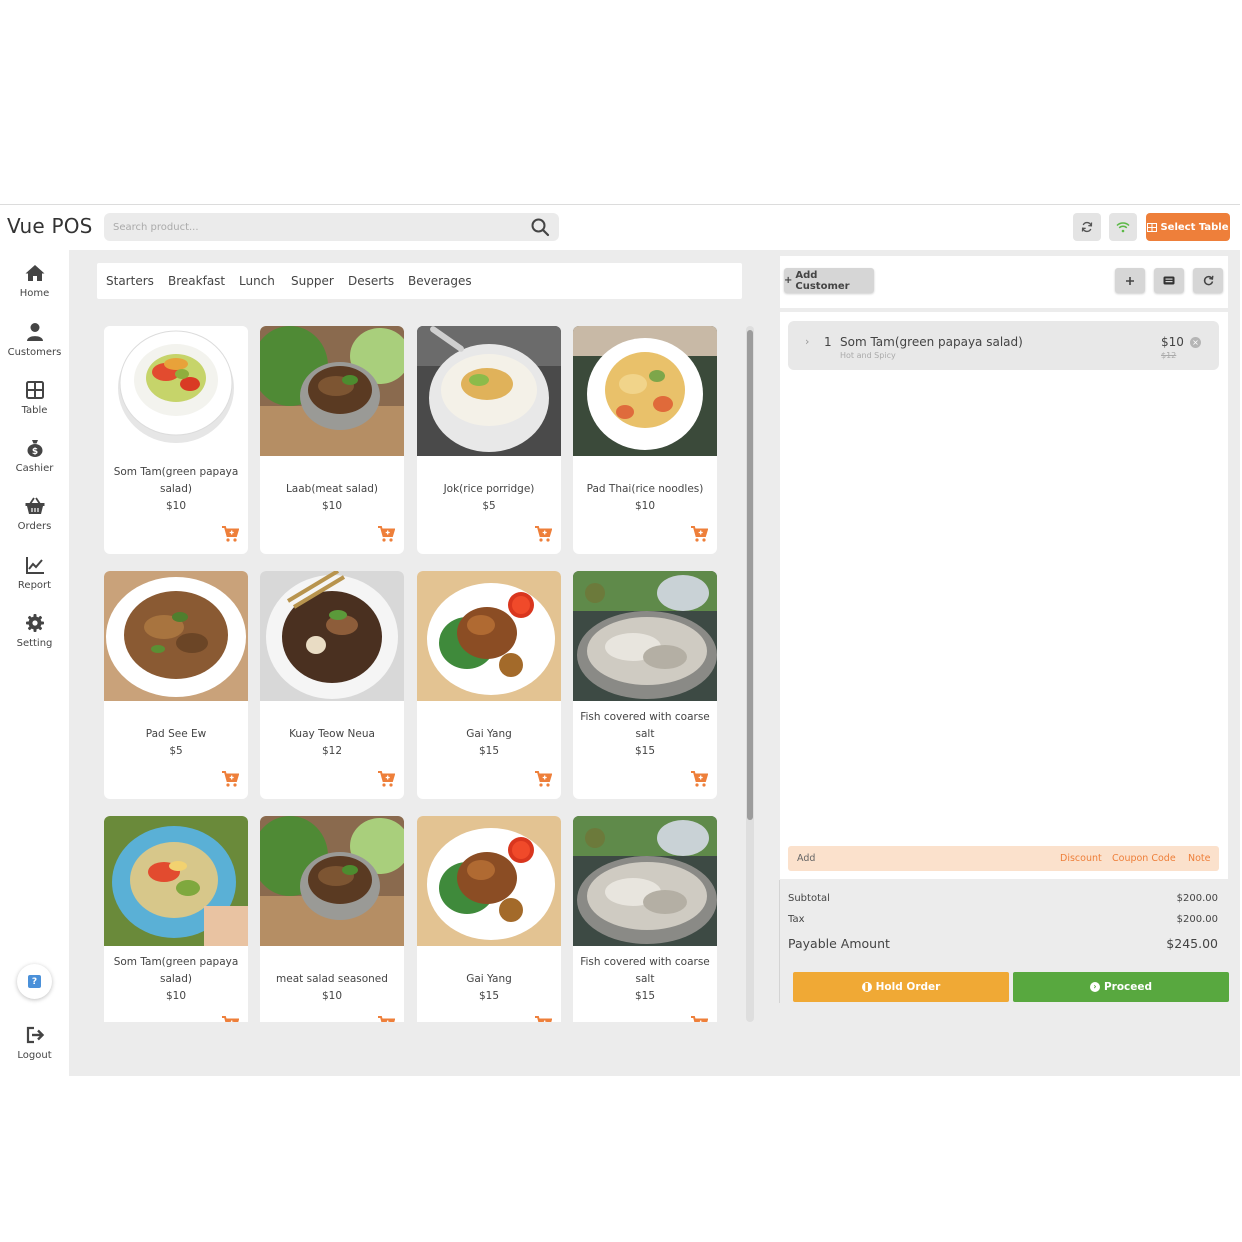  Describe the element at coordinates (796, 919) in the screenshot. I see `tax-label: Tax` at that location.